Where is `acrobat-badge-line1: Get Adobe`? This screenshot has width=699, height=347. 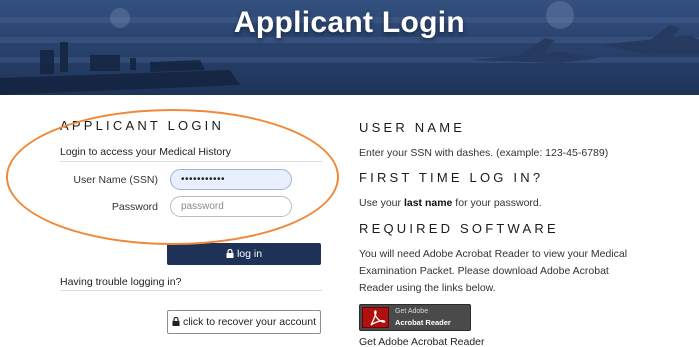 acrobat-badge-line1: Get Adobe is located at coordinates (412, 311).